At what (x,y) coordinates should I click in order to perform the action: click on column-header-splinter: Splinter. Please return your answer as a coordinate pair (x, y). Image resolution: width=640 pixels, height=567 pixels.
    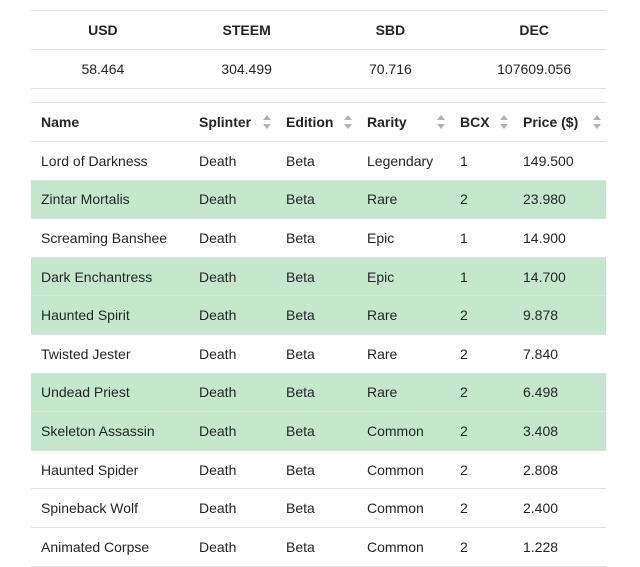
    Looking at the image, I should click on (232, 122).